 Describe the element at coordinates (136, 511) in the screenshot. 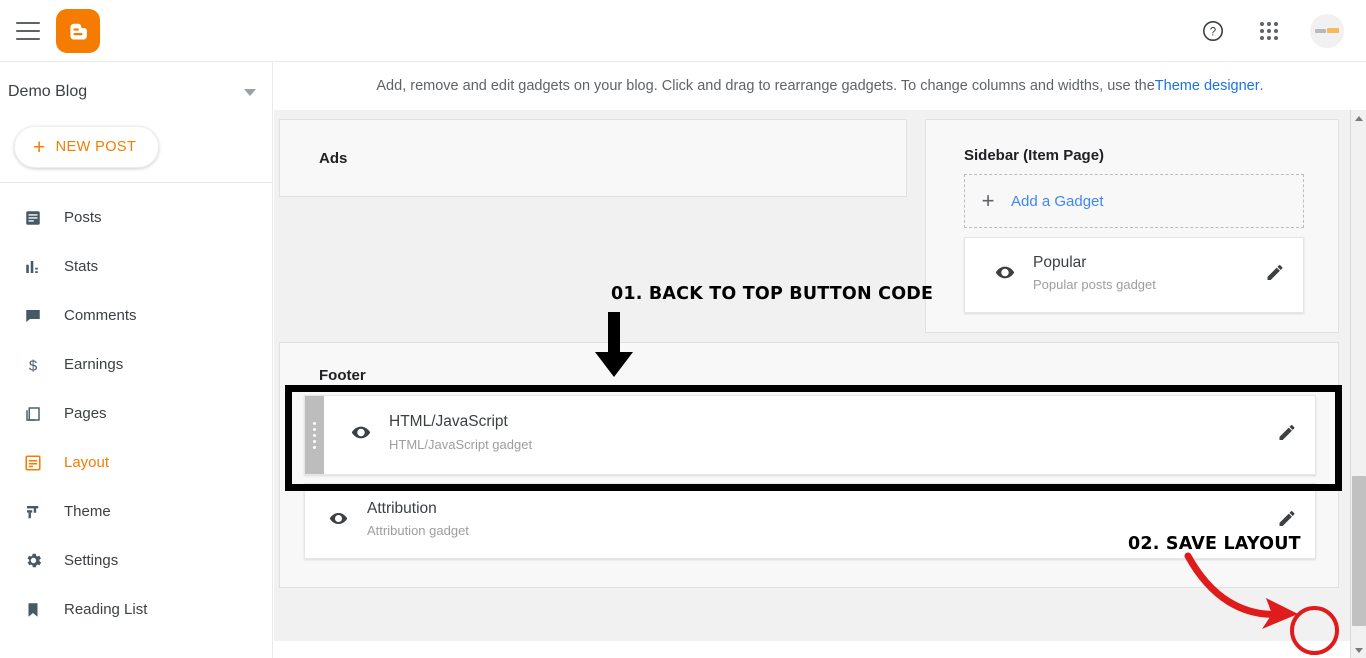

I see `sidebar-item-theme: Theme` at that location.